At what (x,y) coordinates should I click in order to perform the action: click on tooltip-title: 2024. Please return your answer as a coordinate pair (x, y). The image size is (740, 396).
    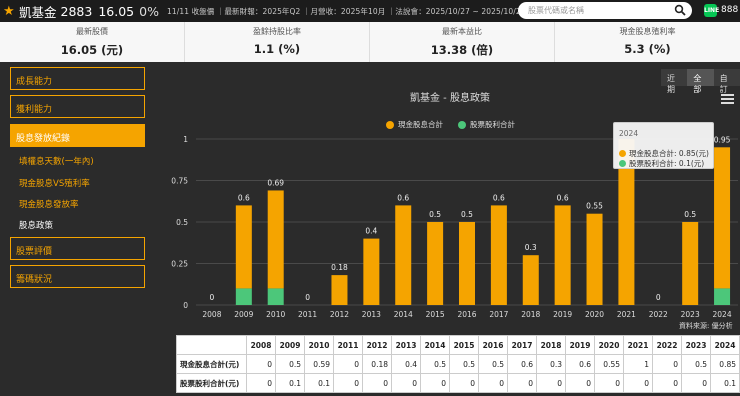
    Looking at the image, I should click on (629, 133).